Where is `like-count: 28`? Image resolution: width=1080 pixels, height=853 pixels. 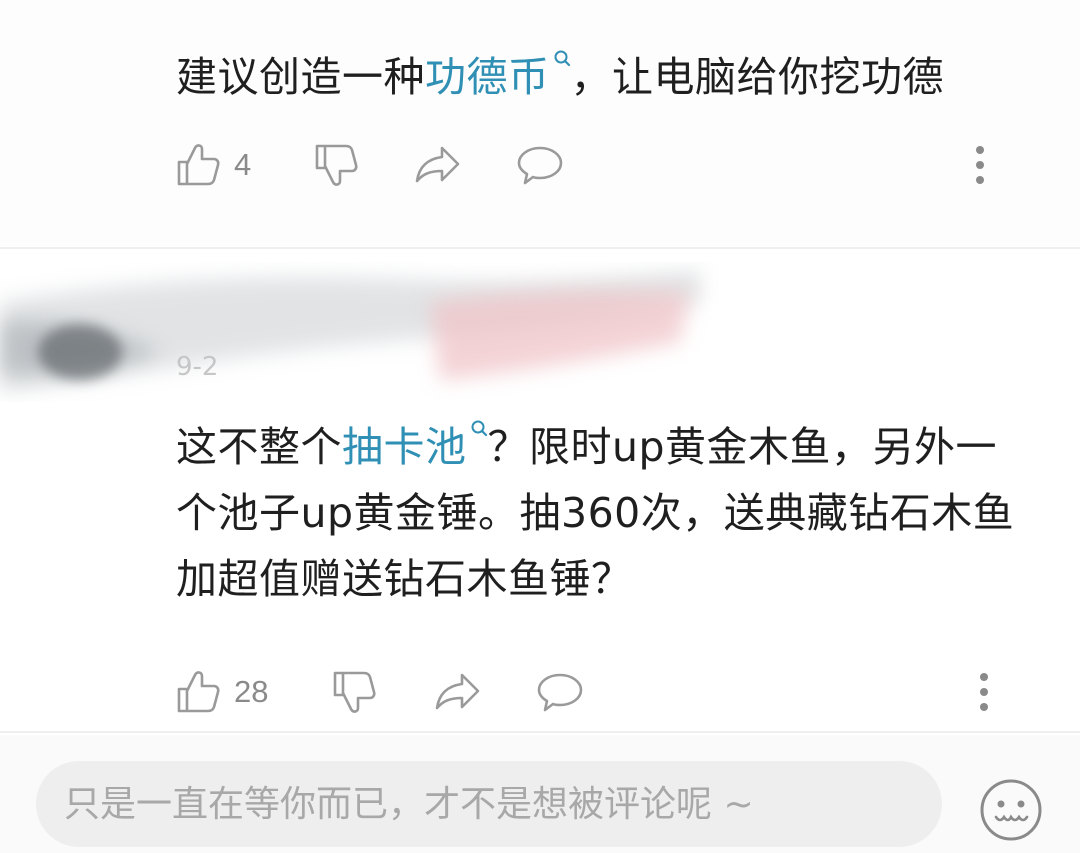
like-count: 28 is located at coordinates (251, 691).